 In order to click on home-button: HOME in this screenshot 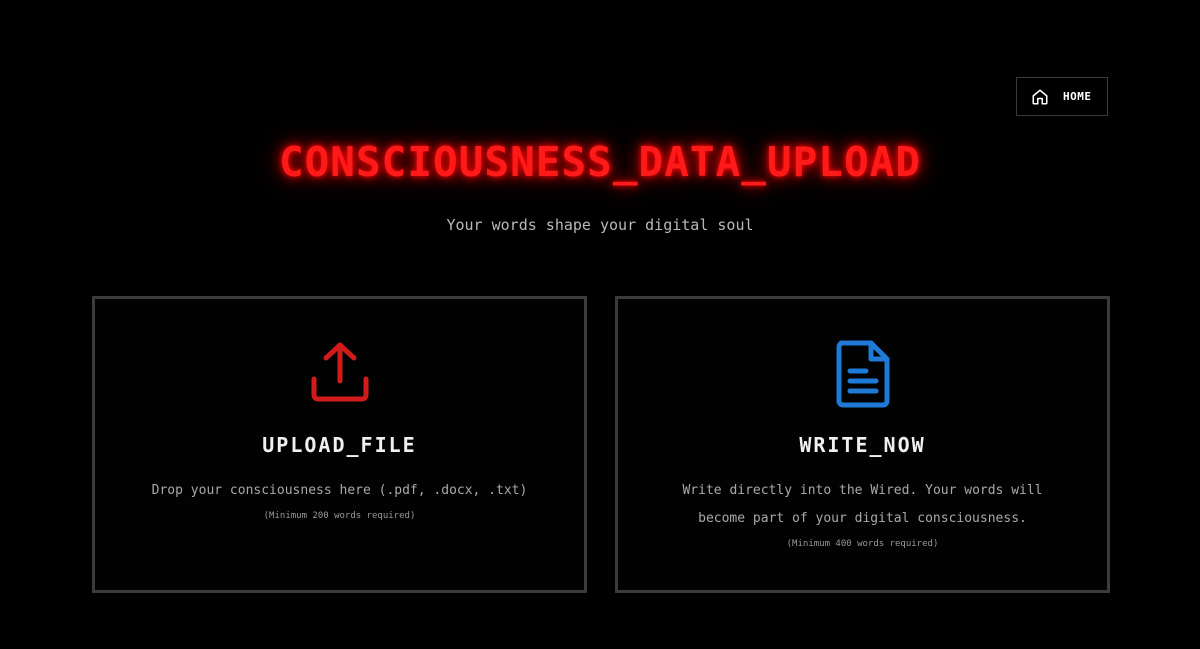, I will do `click(1062, 96)`.